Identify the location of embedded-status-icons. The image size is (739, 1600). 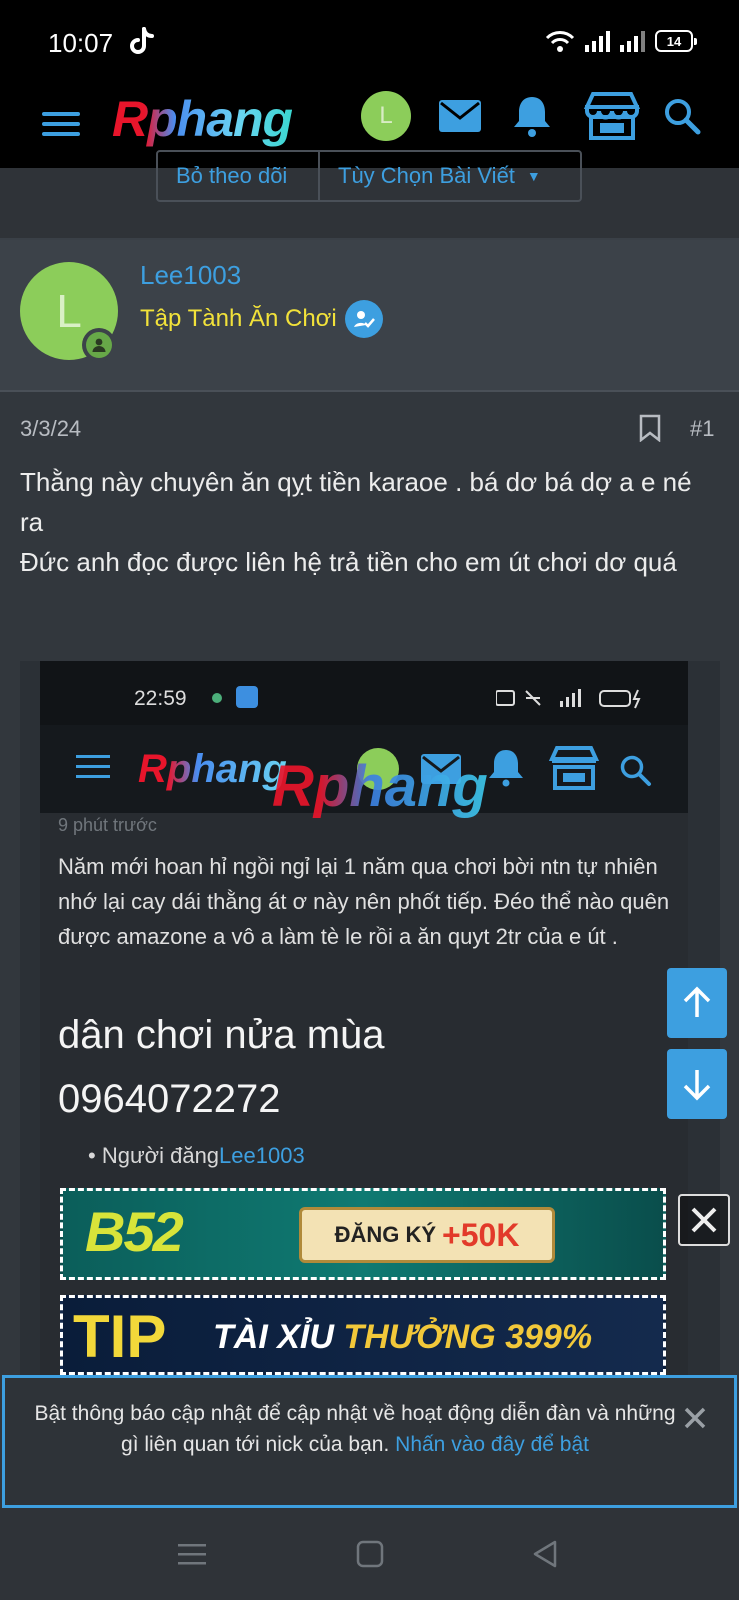
(568, 699).